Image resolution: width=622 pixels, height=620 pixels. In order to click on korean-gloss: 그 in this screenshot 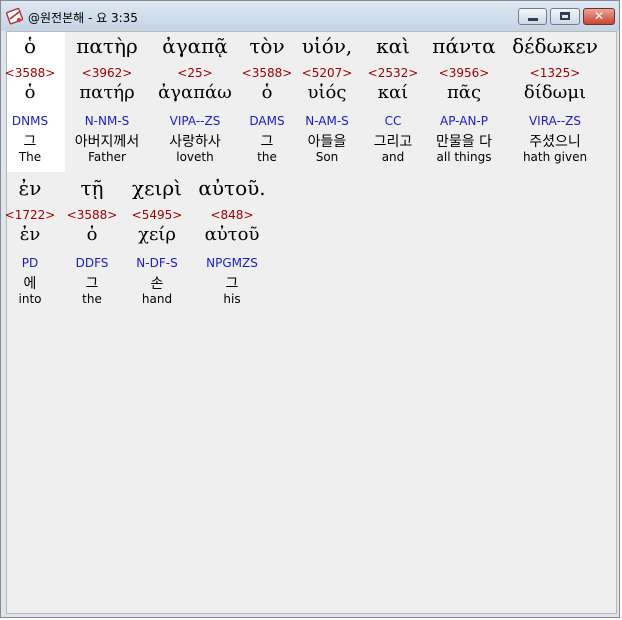, I will do `click(232, 284)`.